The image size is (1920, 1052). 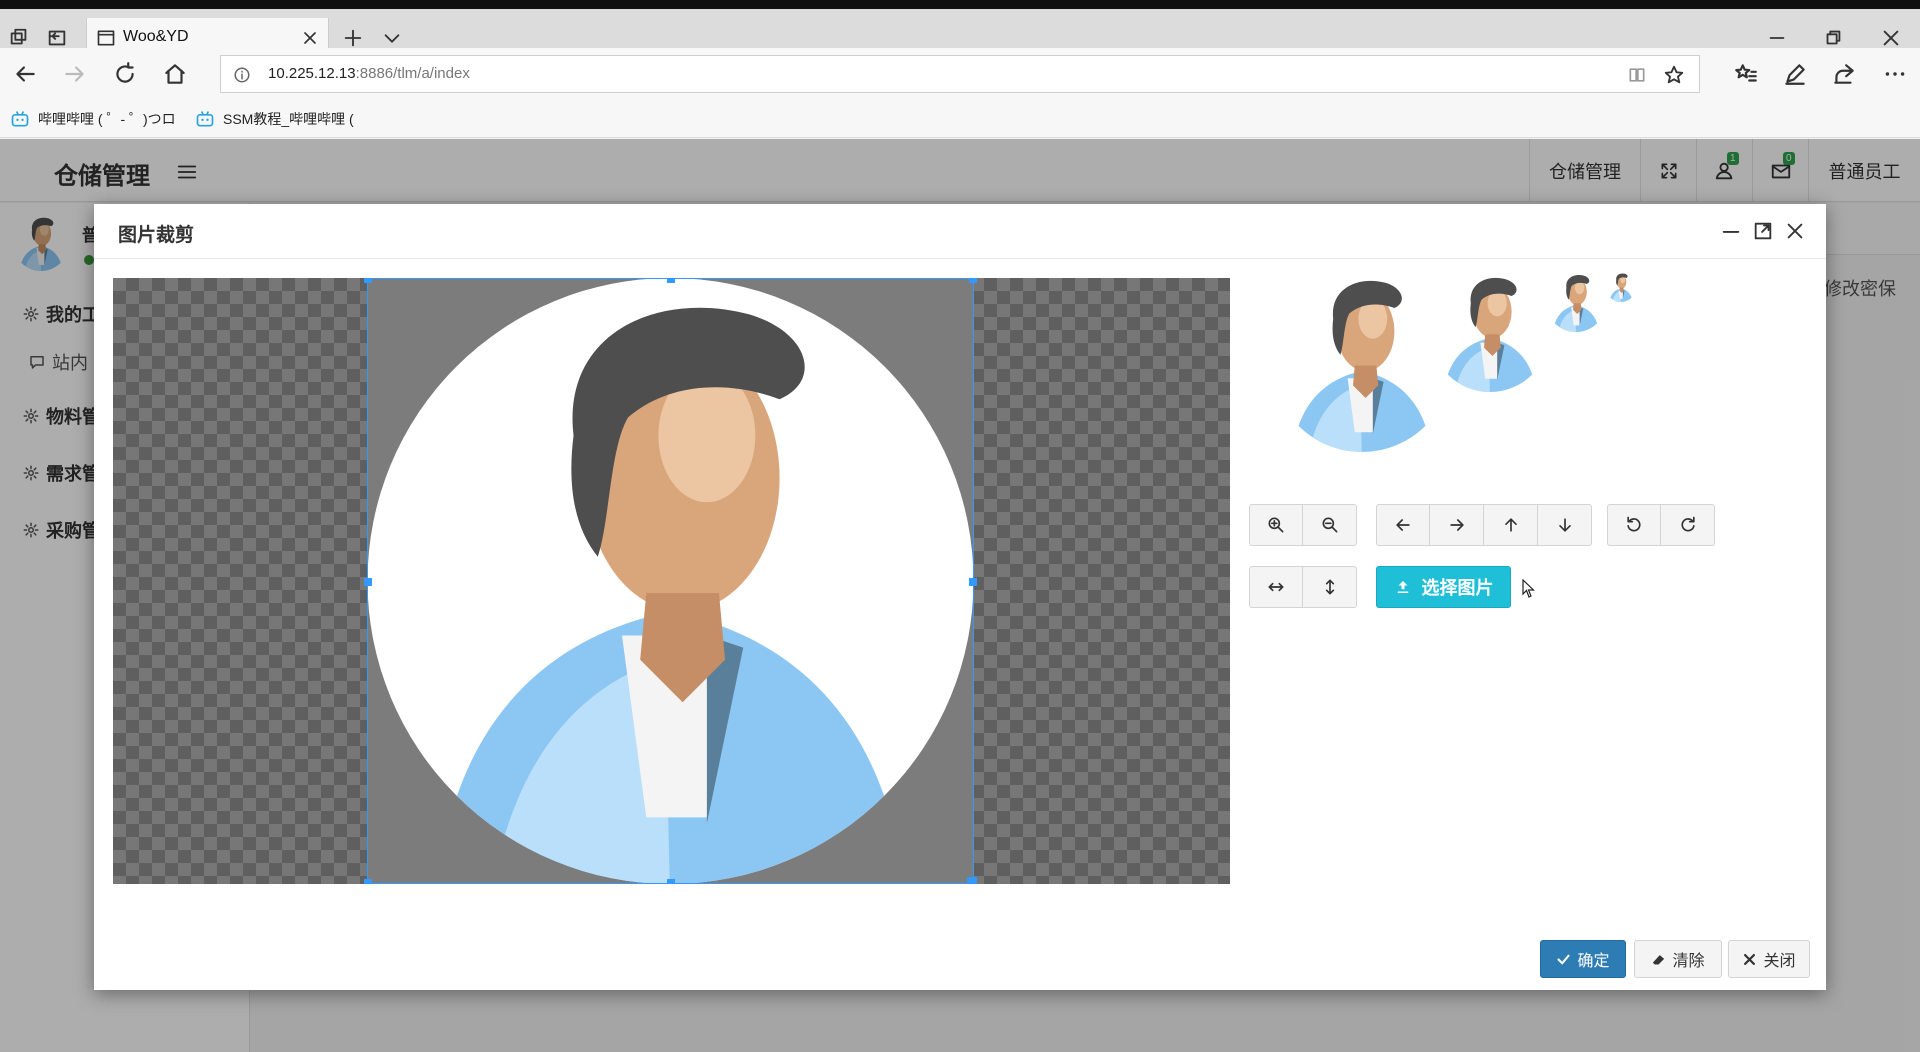 What do you see at coordinates (106, 38) in the screenshot?
I see `page-icon` at bounding box center [106, 38].